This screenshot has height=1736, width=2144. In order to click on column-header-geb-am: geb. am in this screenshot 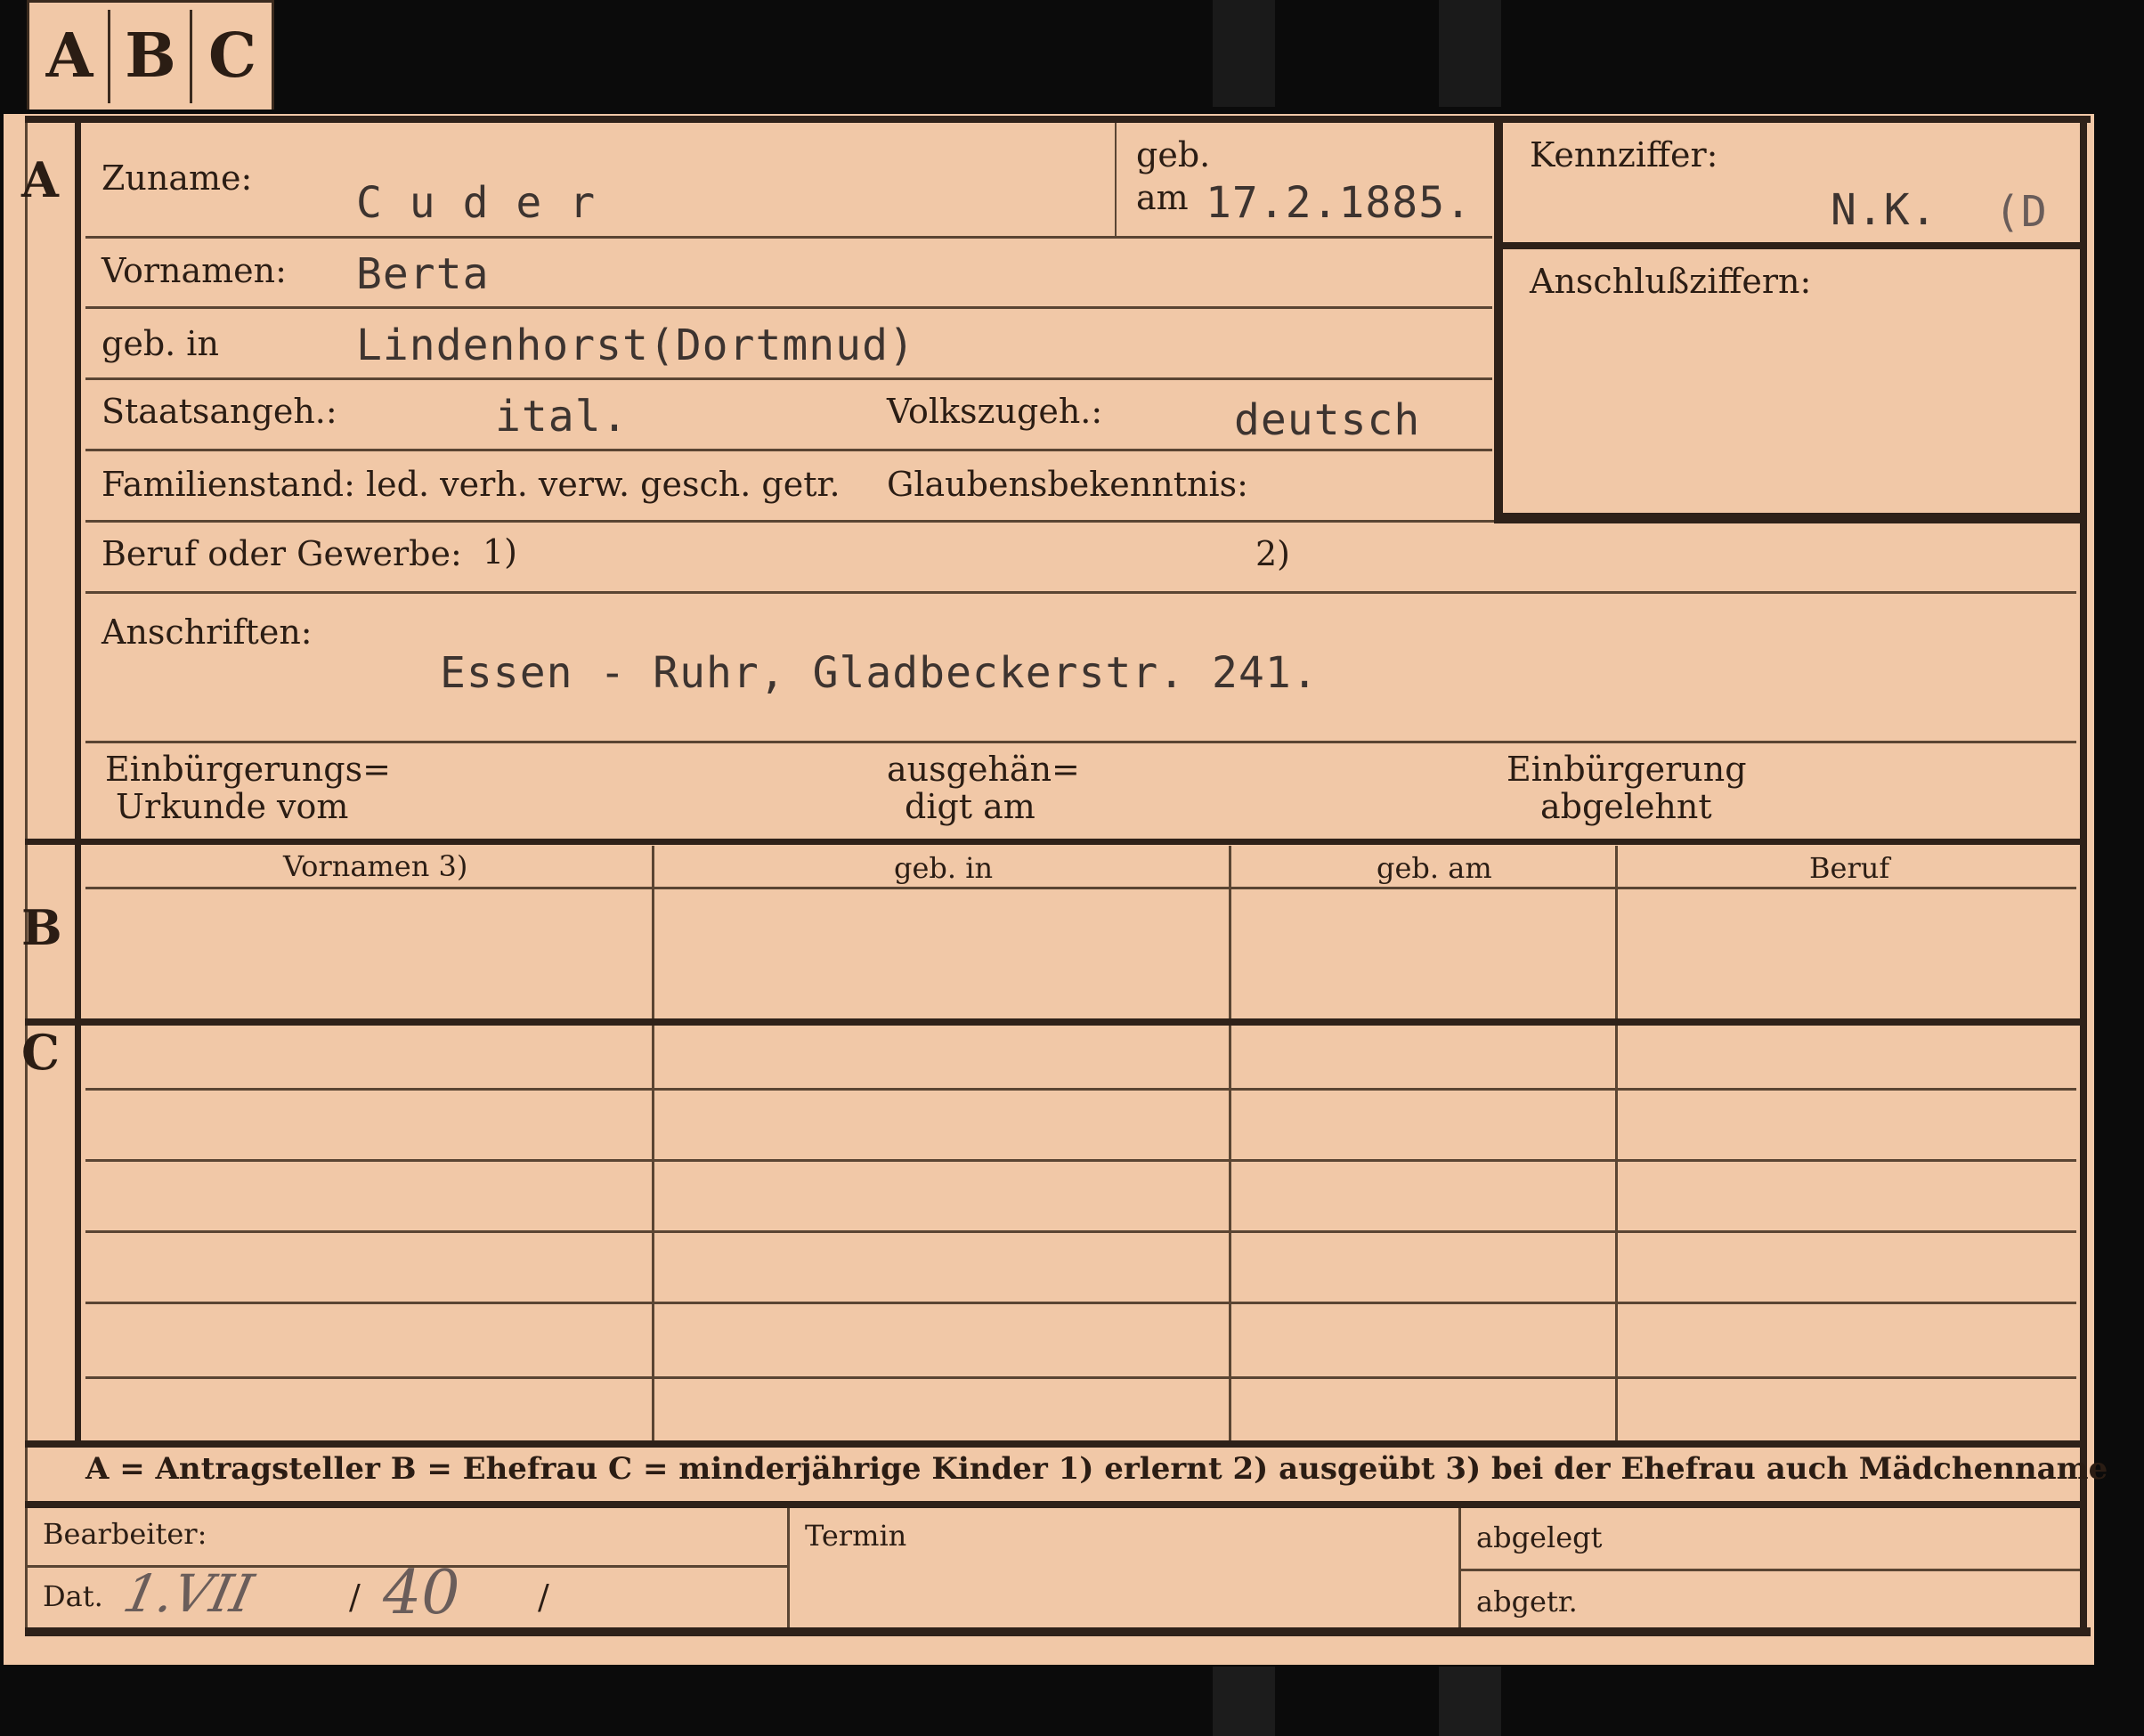, I will do `click(1434, 868)`.